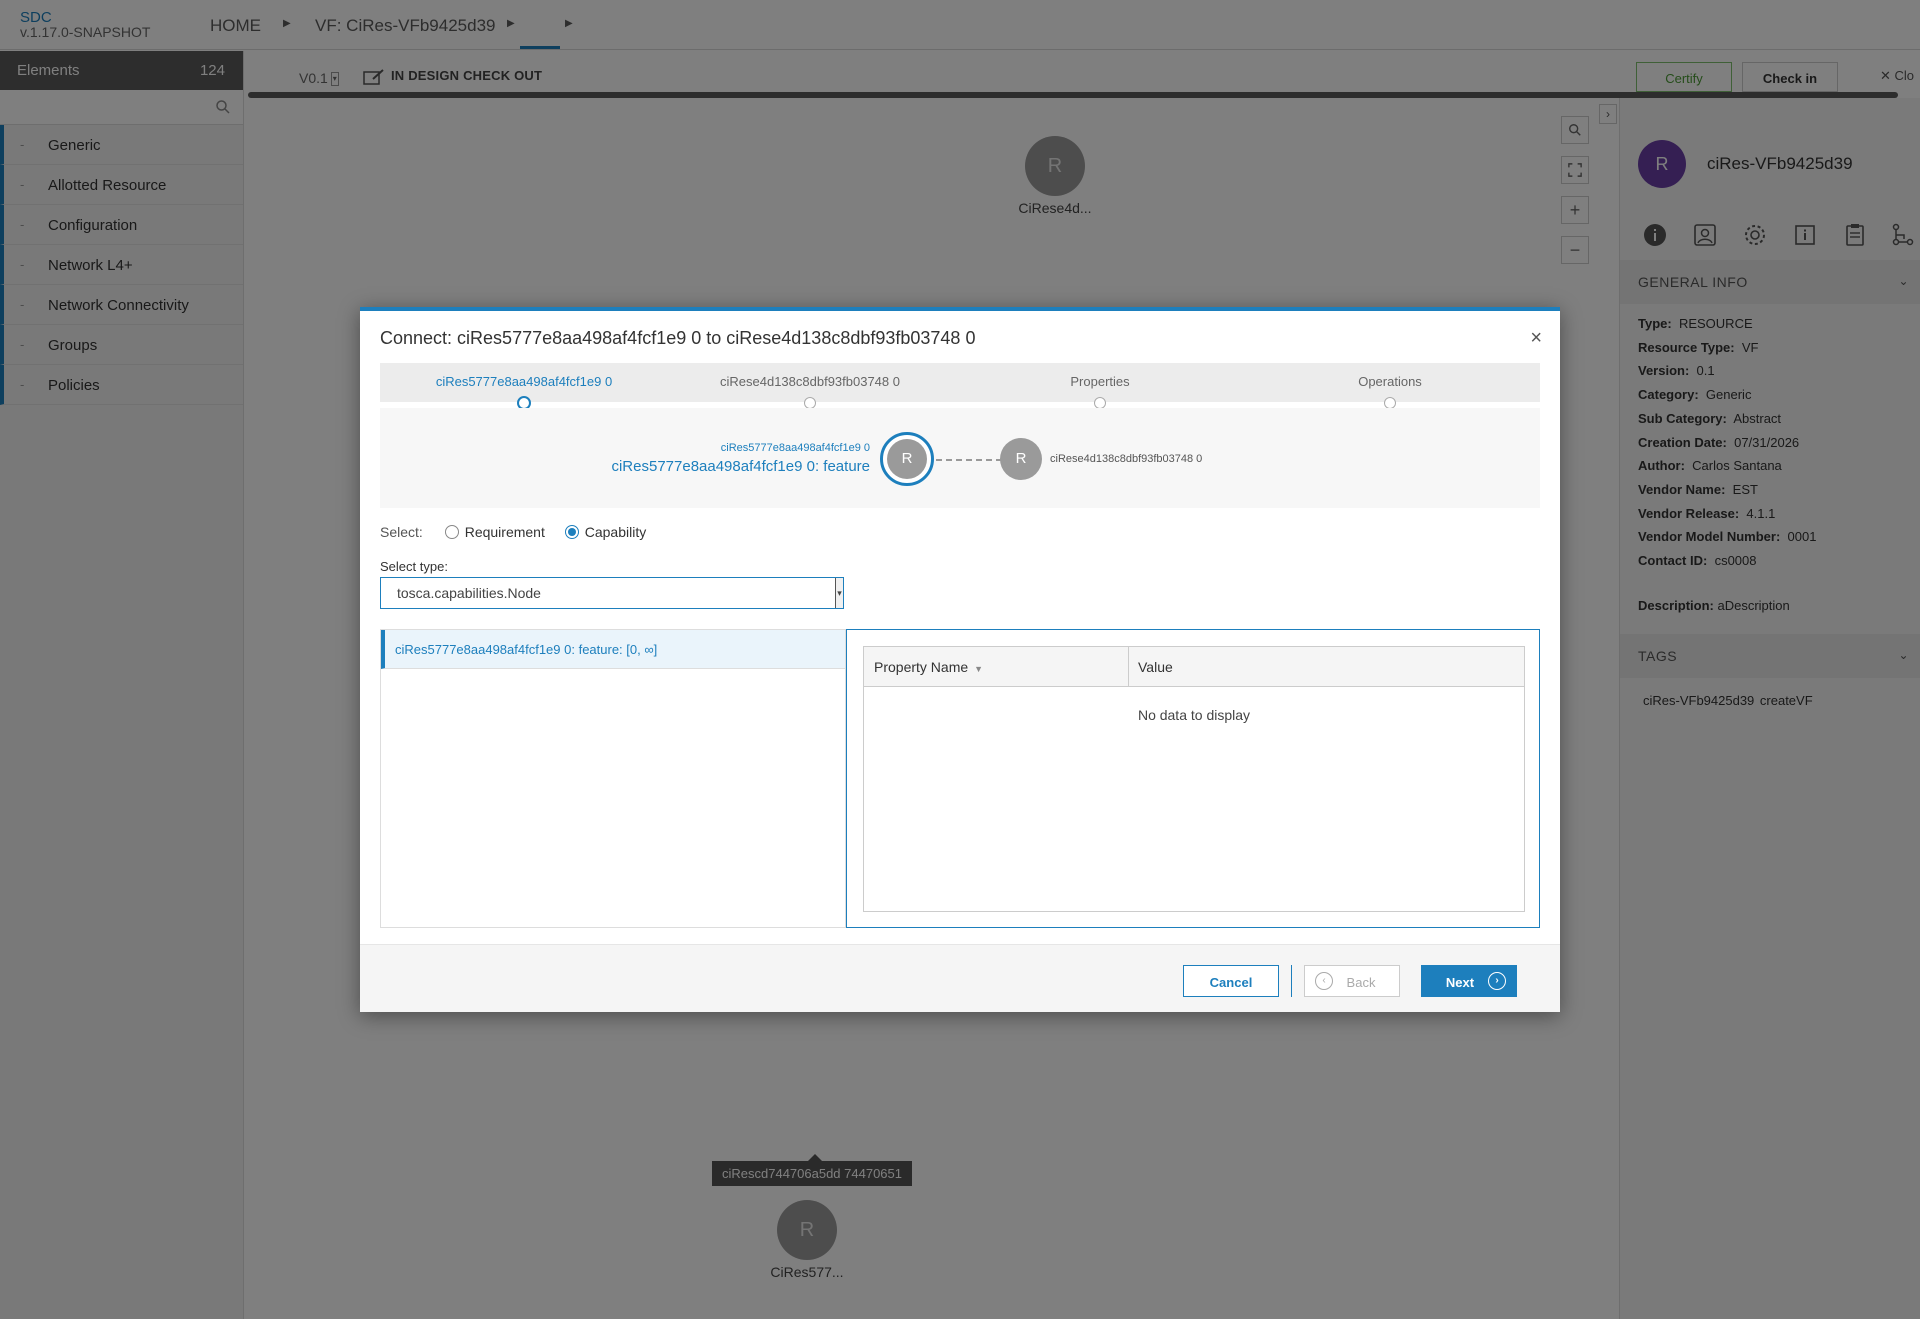  Describe the element at coordinates (839, 593) in the screenshot. I see `chevron-down-icon: ▾` at that location.